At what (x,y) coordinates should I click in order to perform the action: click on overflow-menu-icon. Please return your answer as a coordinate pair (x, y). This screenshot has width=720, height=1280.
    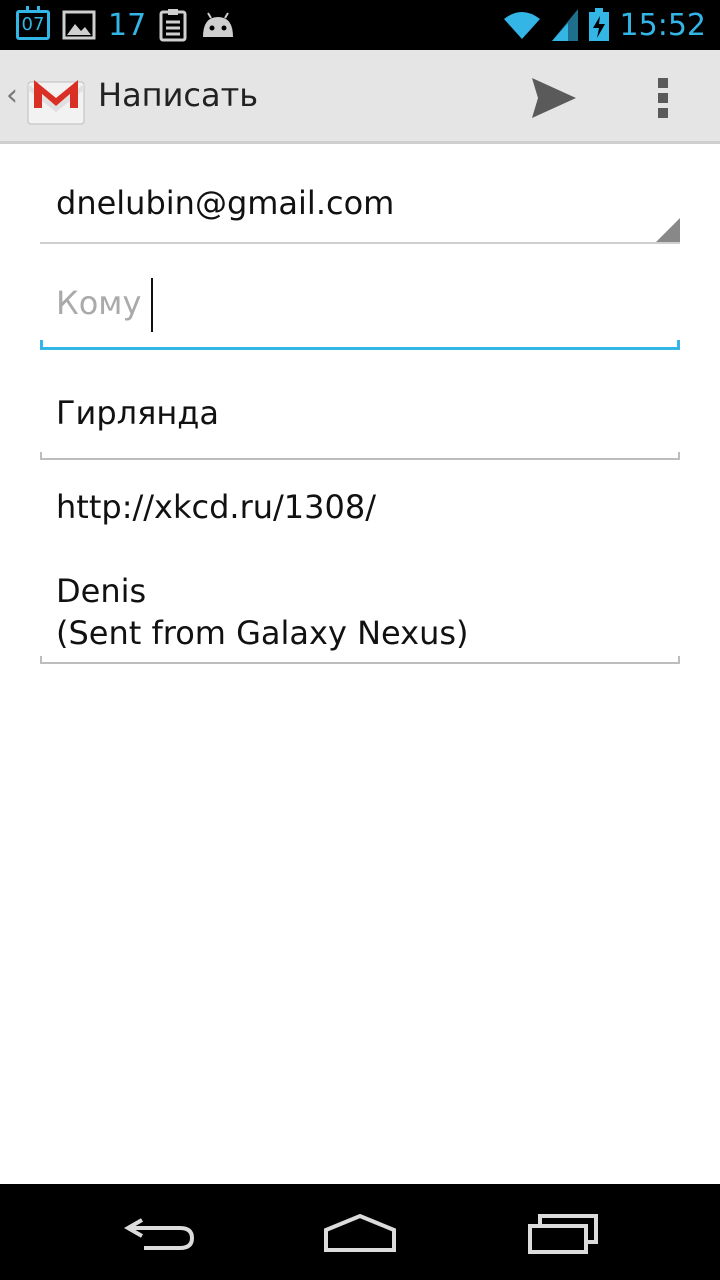
    Looking at the image, I should click on (663, 98).